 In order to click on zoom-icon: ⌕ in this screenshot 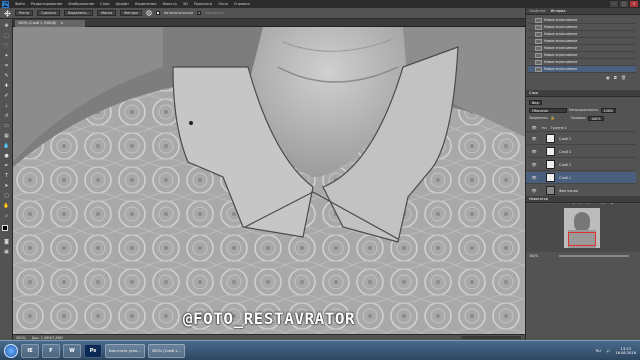, I will do `click(6, 216)`.